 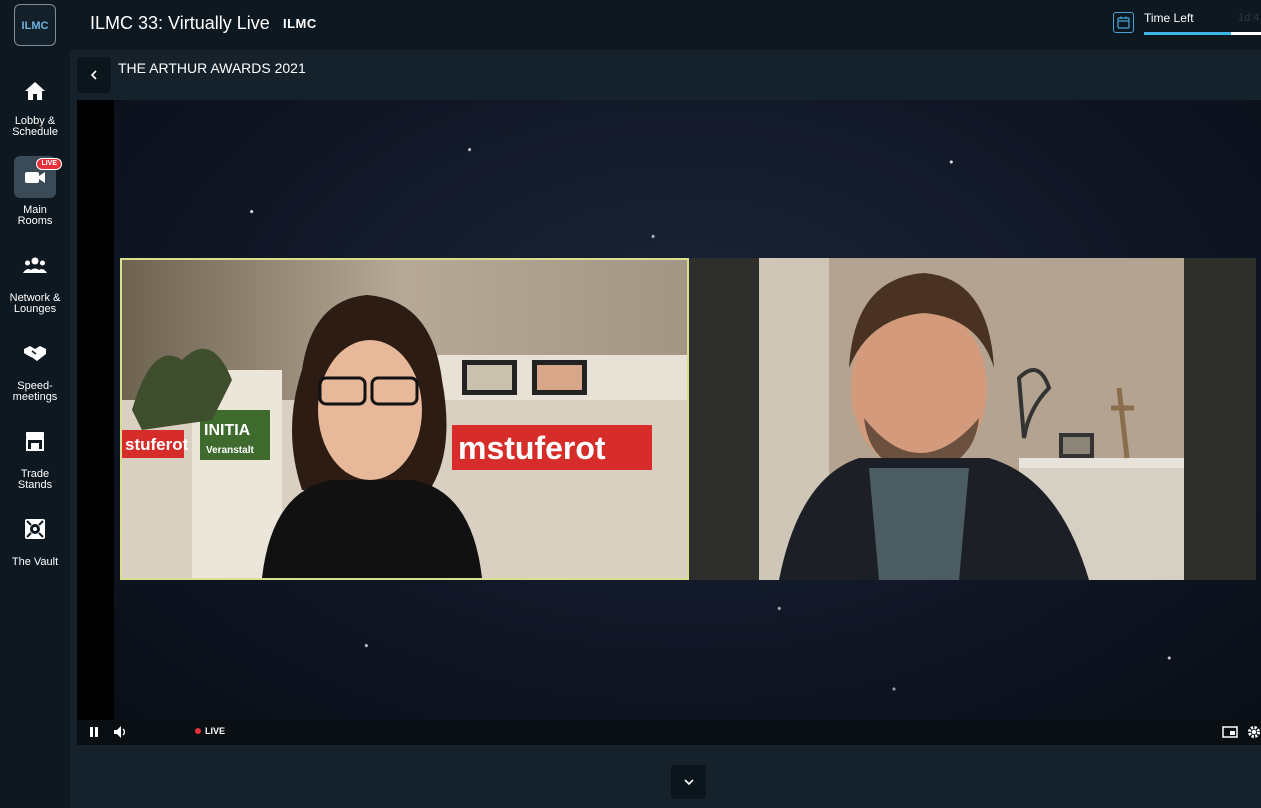 I want to click on sidebar-item-label: Speed-meetings, so click(x=35, y=391).